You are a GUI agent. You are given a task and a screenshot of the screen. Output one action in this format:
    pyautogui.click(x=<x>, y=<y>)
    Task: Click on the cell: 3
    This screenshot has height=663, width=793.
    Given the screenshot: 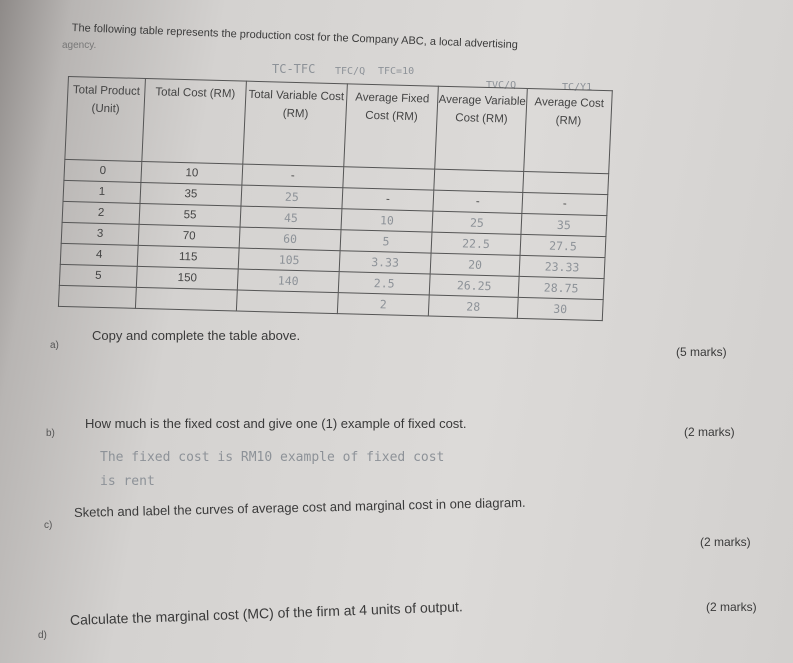 What is the action you would take?
    pyautogui.click(x=100, y=234)
    